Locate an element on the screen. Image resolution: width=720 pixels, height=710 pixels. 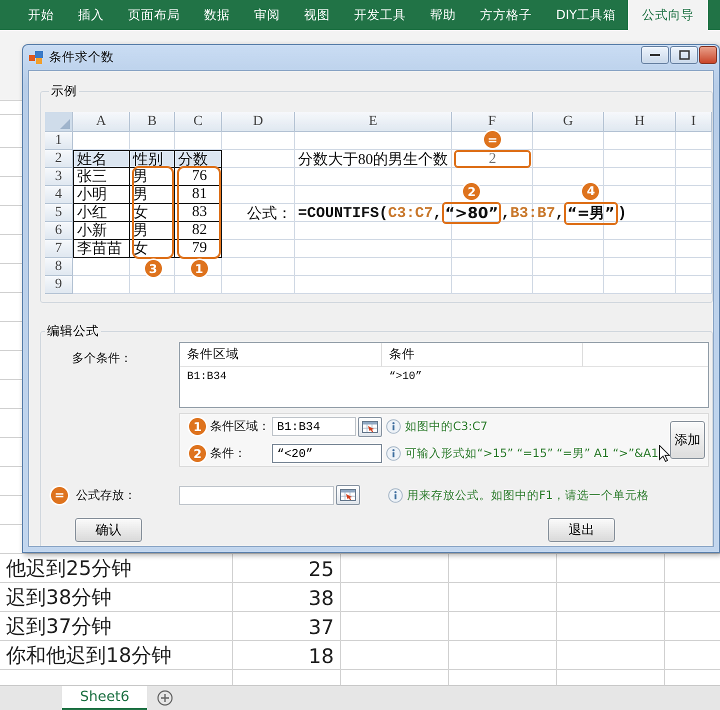
column-header: 条件 is located at coordinates (482, 355).